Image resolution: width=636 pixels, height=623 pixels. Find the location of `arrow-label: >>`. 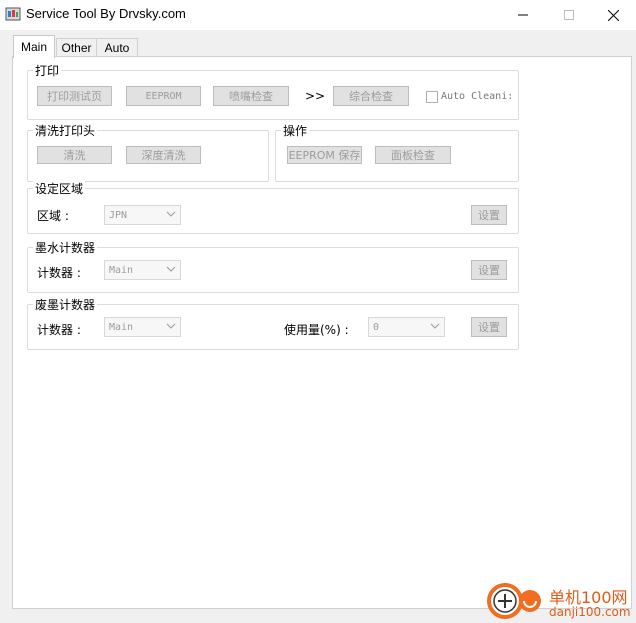

arrow-label: >> is located at coordinates (315, 96).